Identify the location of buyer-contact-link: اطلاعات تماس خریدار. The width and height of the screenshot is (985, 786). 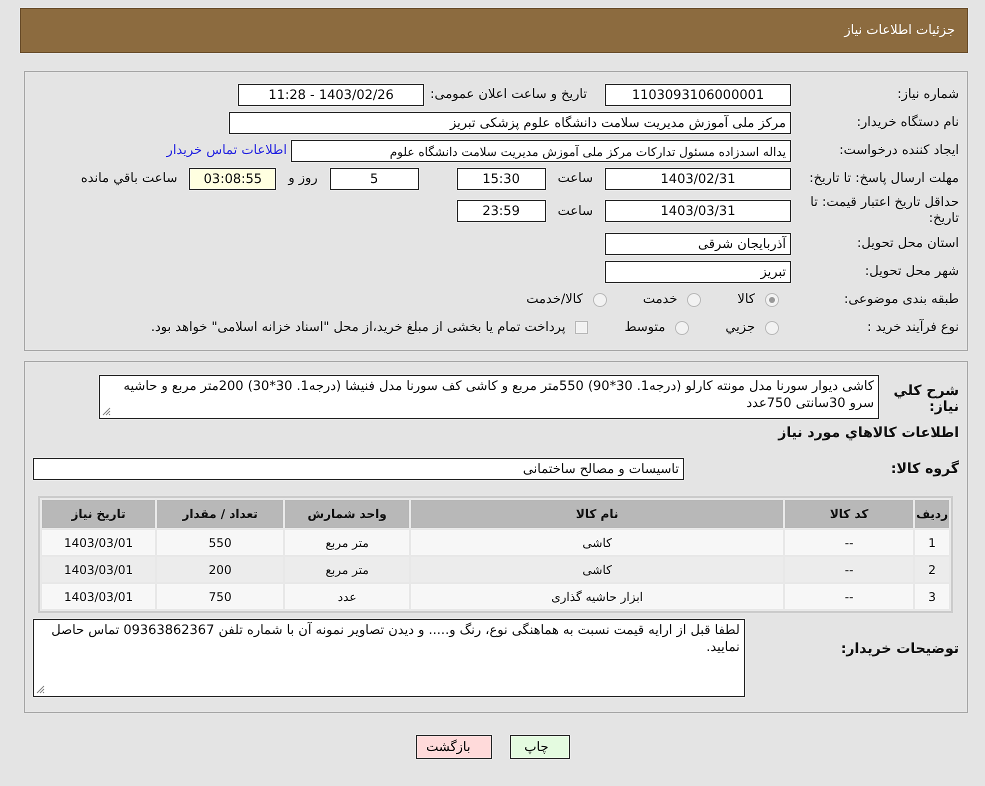
(226, 150).